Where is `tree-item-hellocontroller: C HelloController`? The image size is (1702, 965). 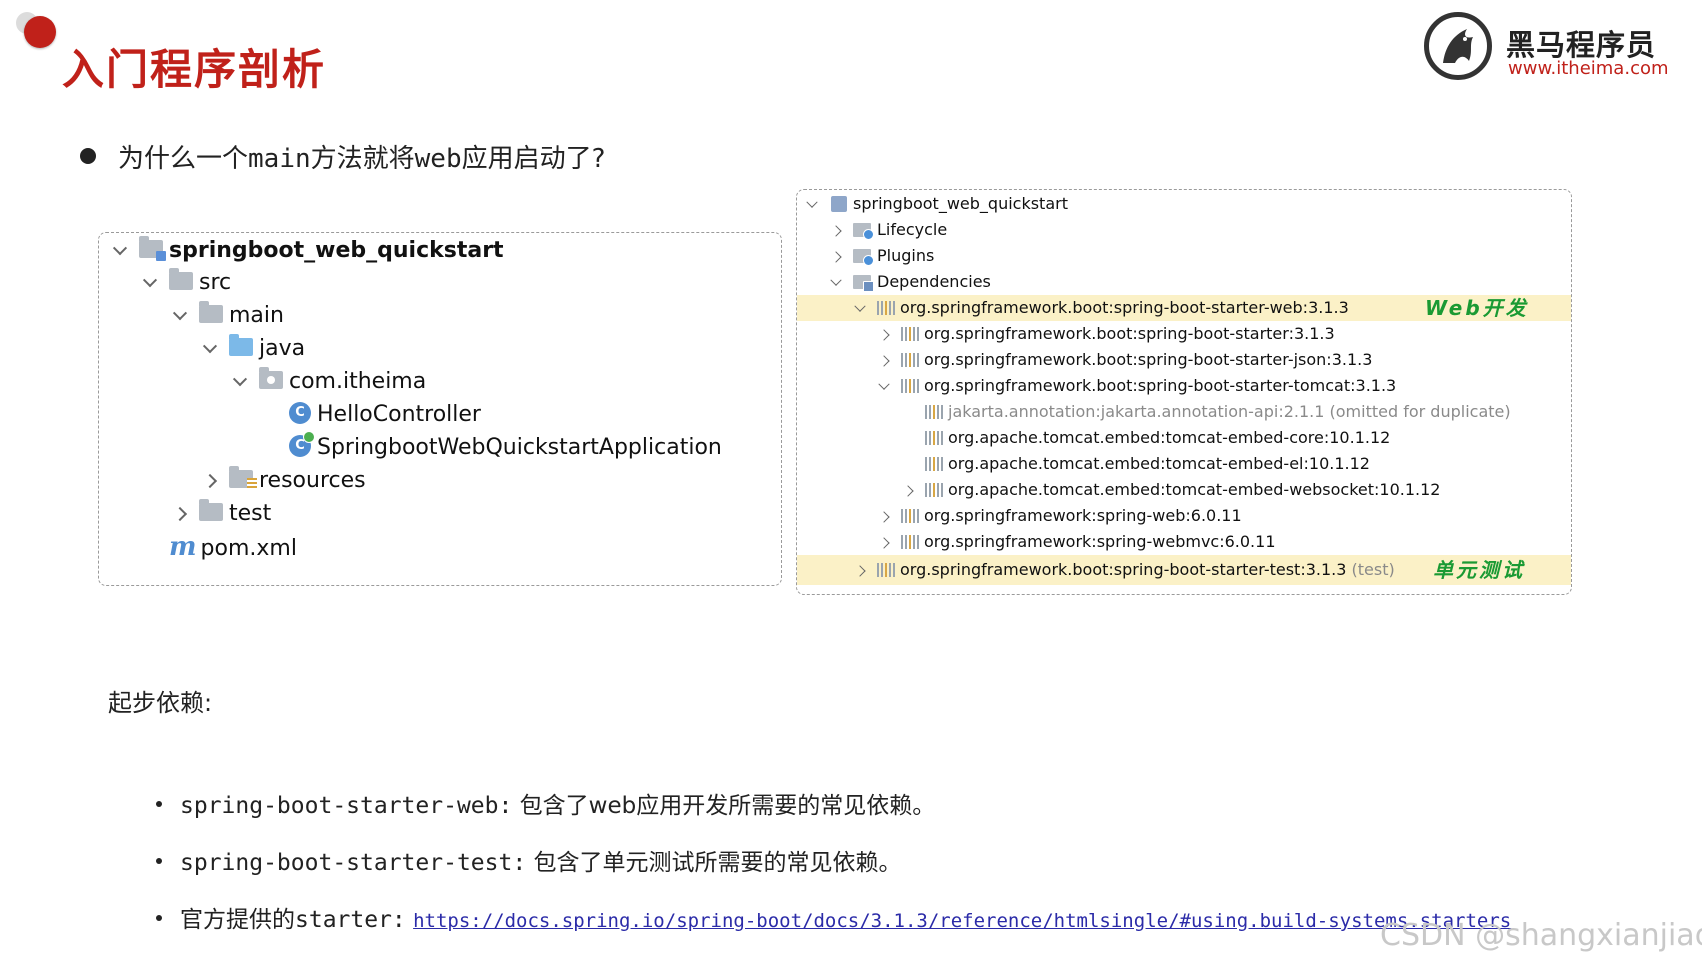 tree-item-hellocontroller: C HelloController is located at coordinates (385, 415).